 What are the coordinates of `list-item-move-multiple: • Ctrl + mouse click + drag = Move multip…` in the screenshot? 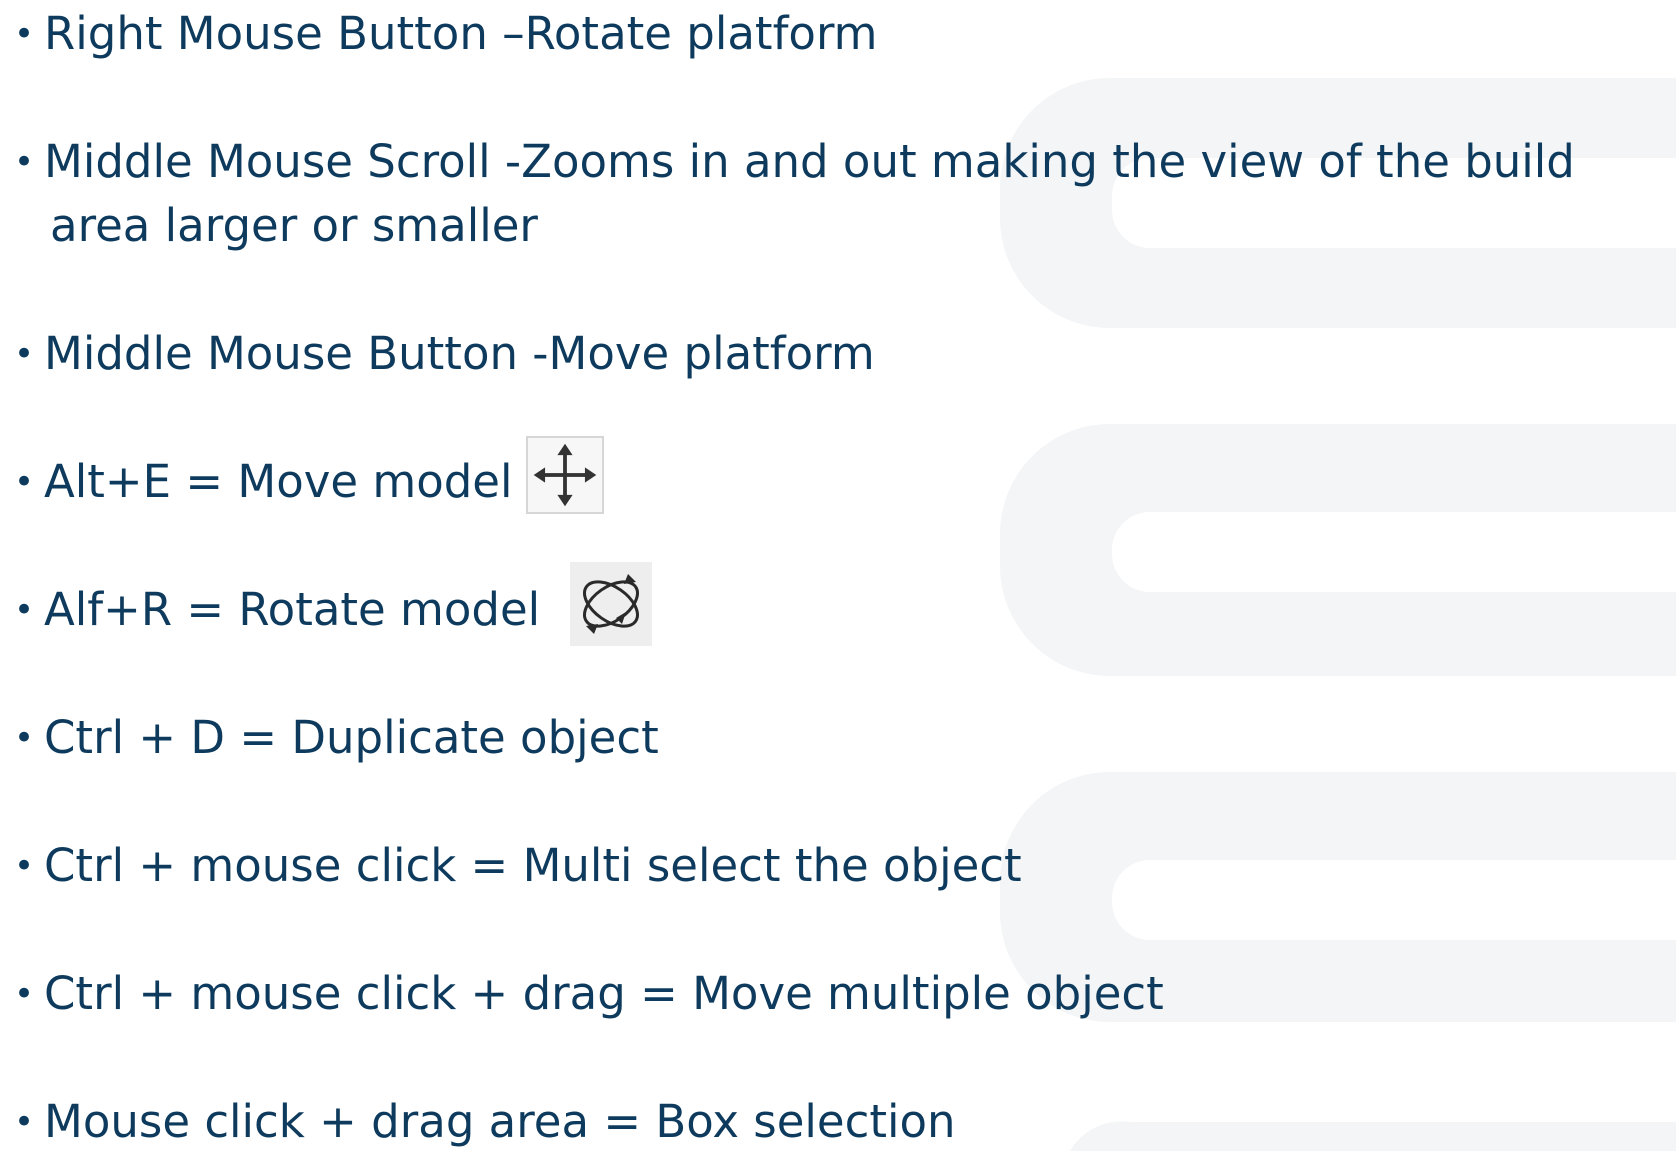 It's located at (589, 994).